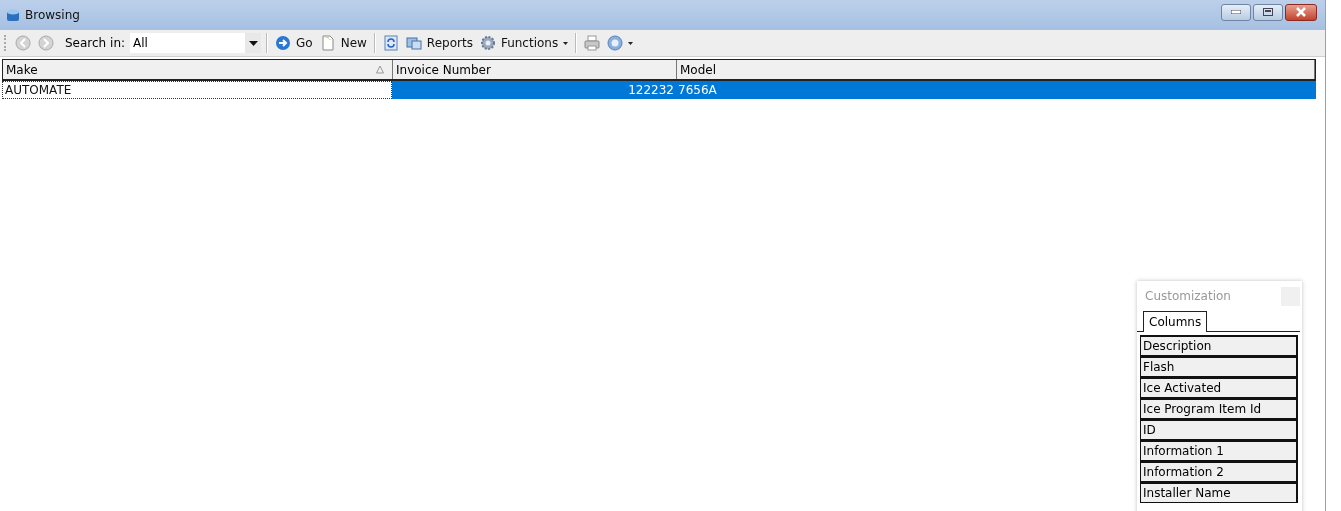  I want to click on arrow-circle-icon, so click(283, 43).